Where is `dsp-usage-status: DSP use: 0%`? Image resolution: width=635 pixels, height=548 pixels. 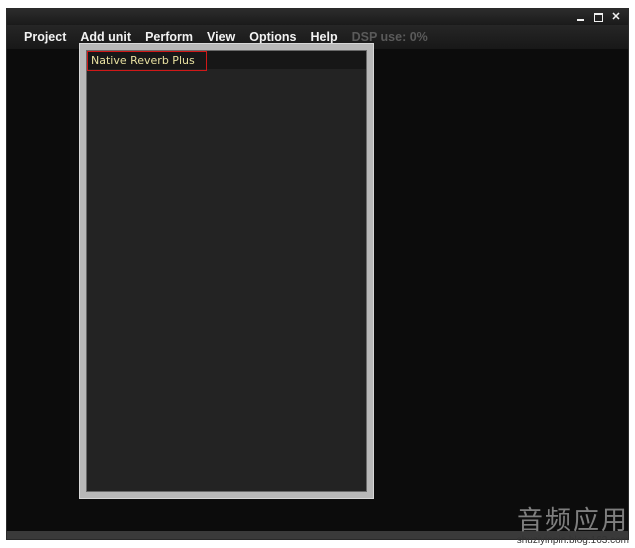
dsp-usage-status: DSP use: 0% is located at coordinates (389, 37).